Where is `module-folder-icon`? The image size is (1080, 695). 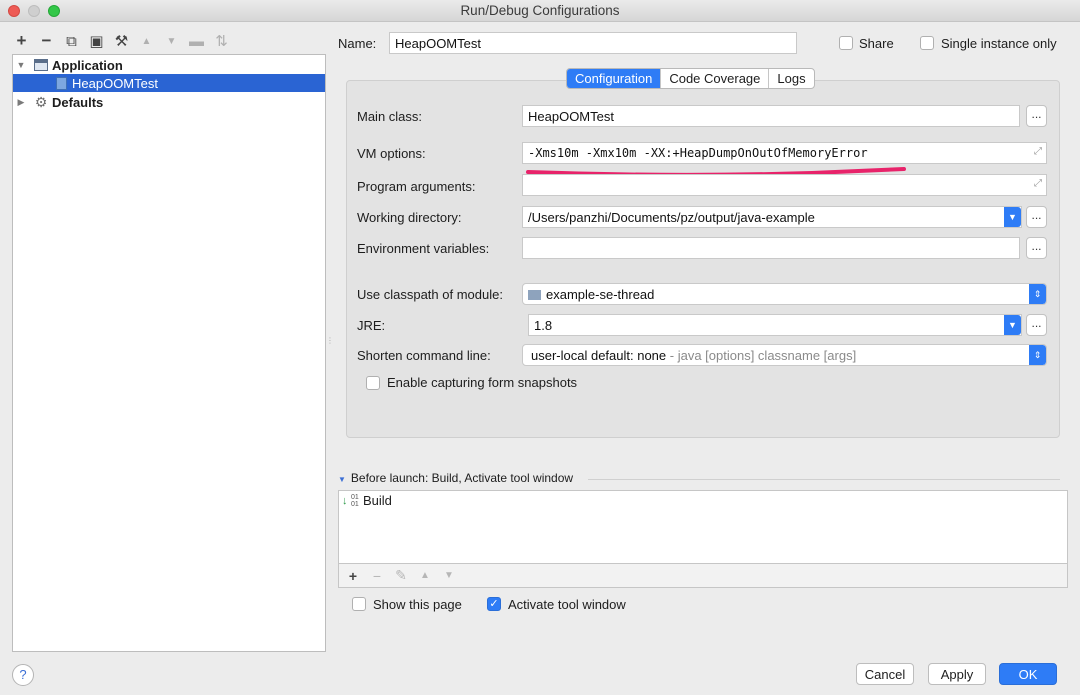 module-folder-icon is located at coordinates (534, 295).